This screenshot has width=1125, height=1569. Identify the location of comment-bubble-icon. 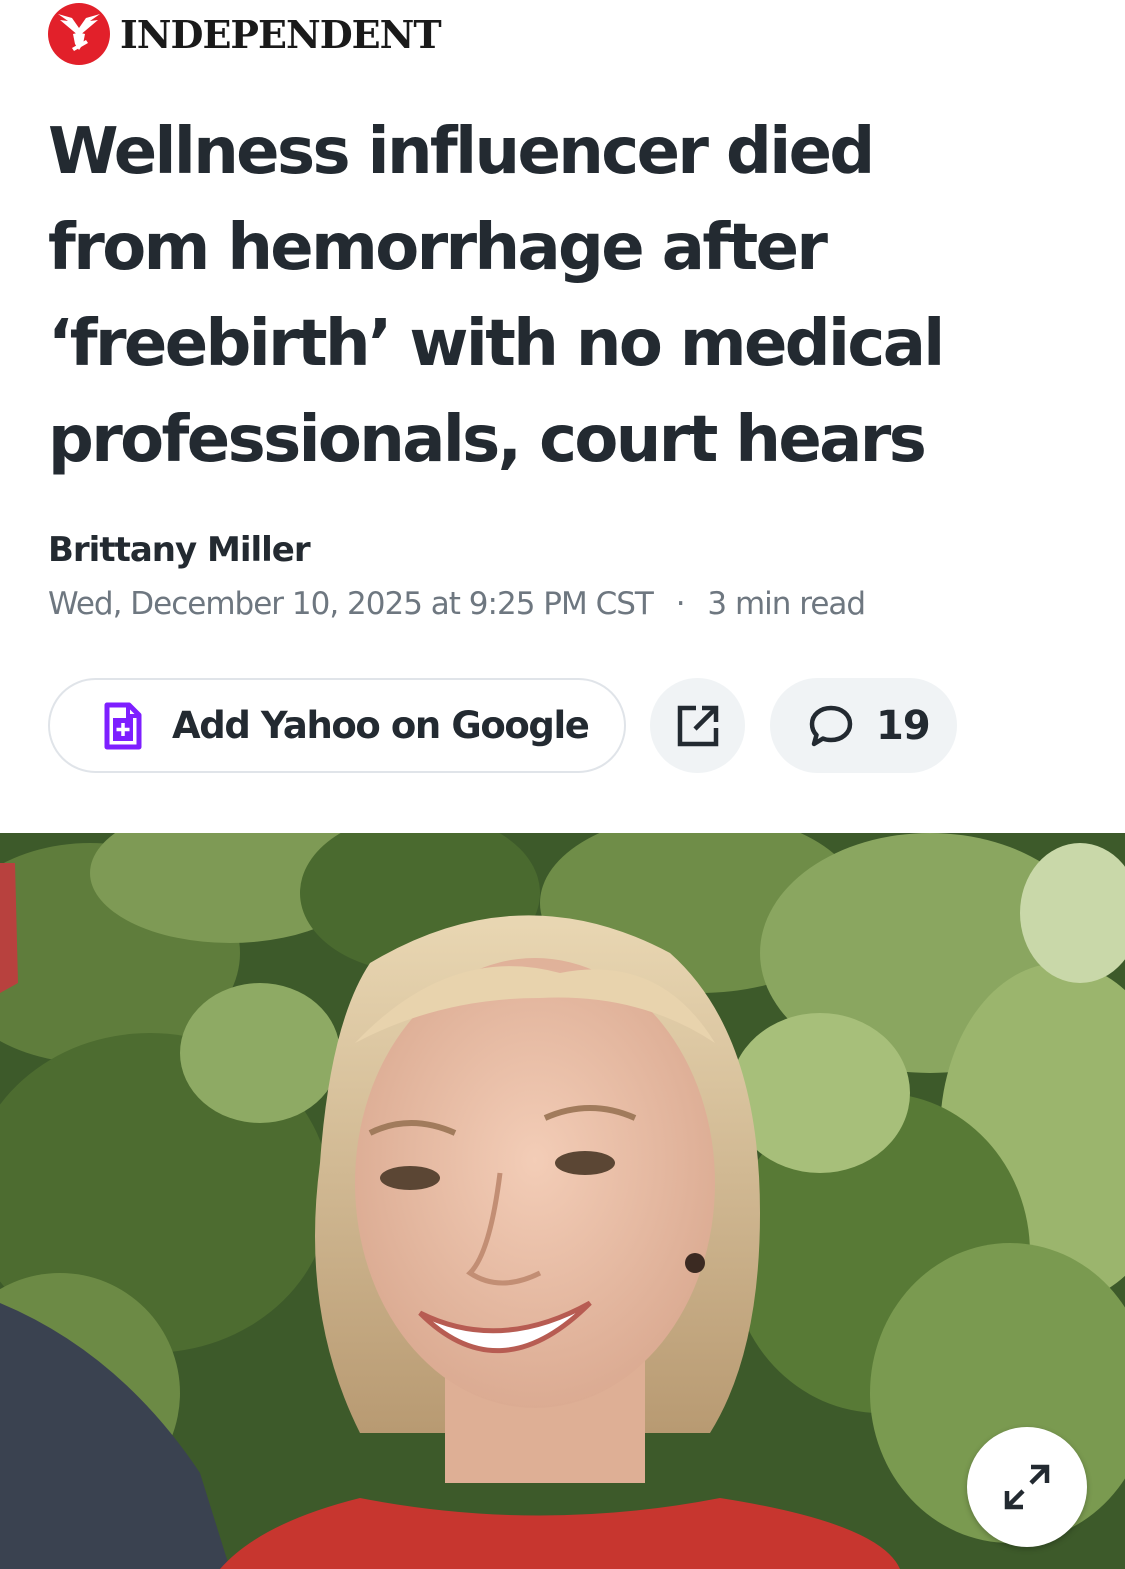
(831, 725).